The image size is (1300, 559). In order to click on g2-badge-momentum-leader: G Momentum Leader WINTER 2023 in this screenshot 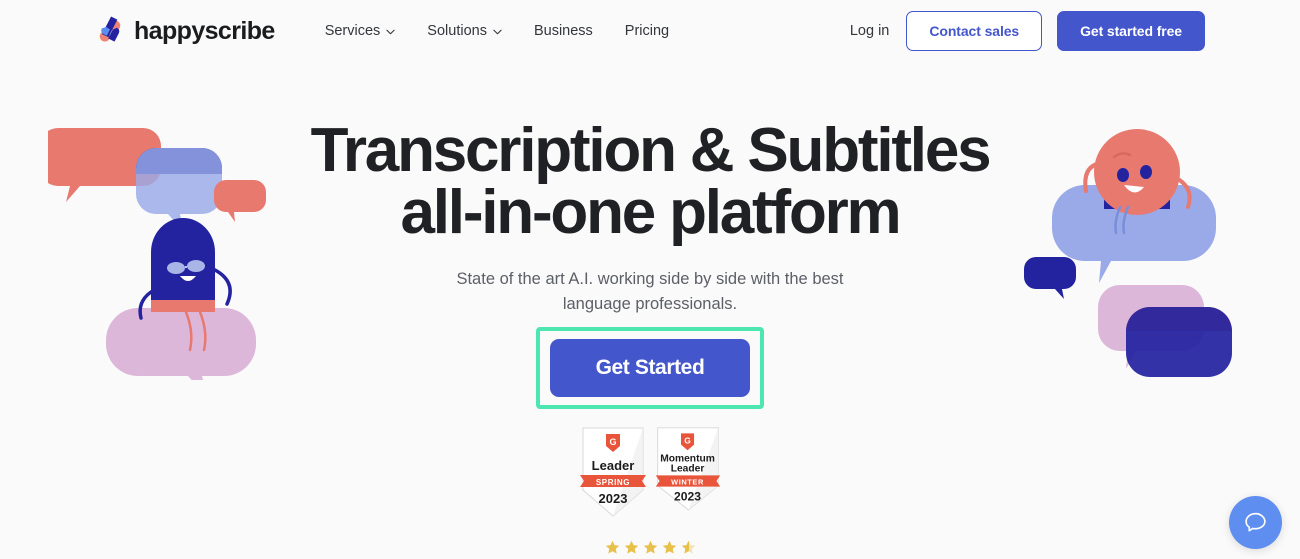, I will do `click(688, 472)`.